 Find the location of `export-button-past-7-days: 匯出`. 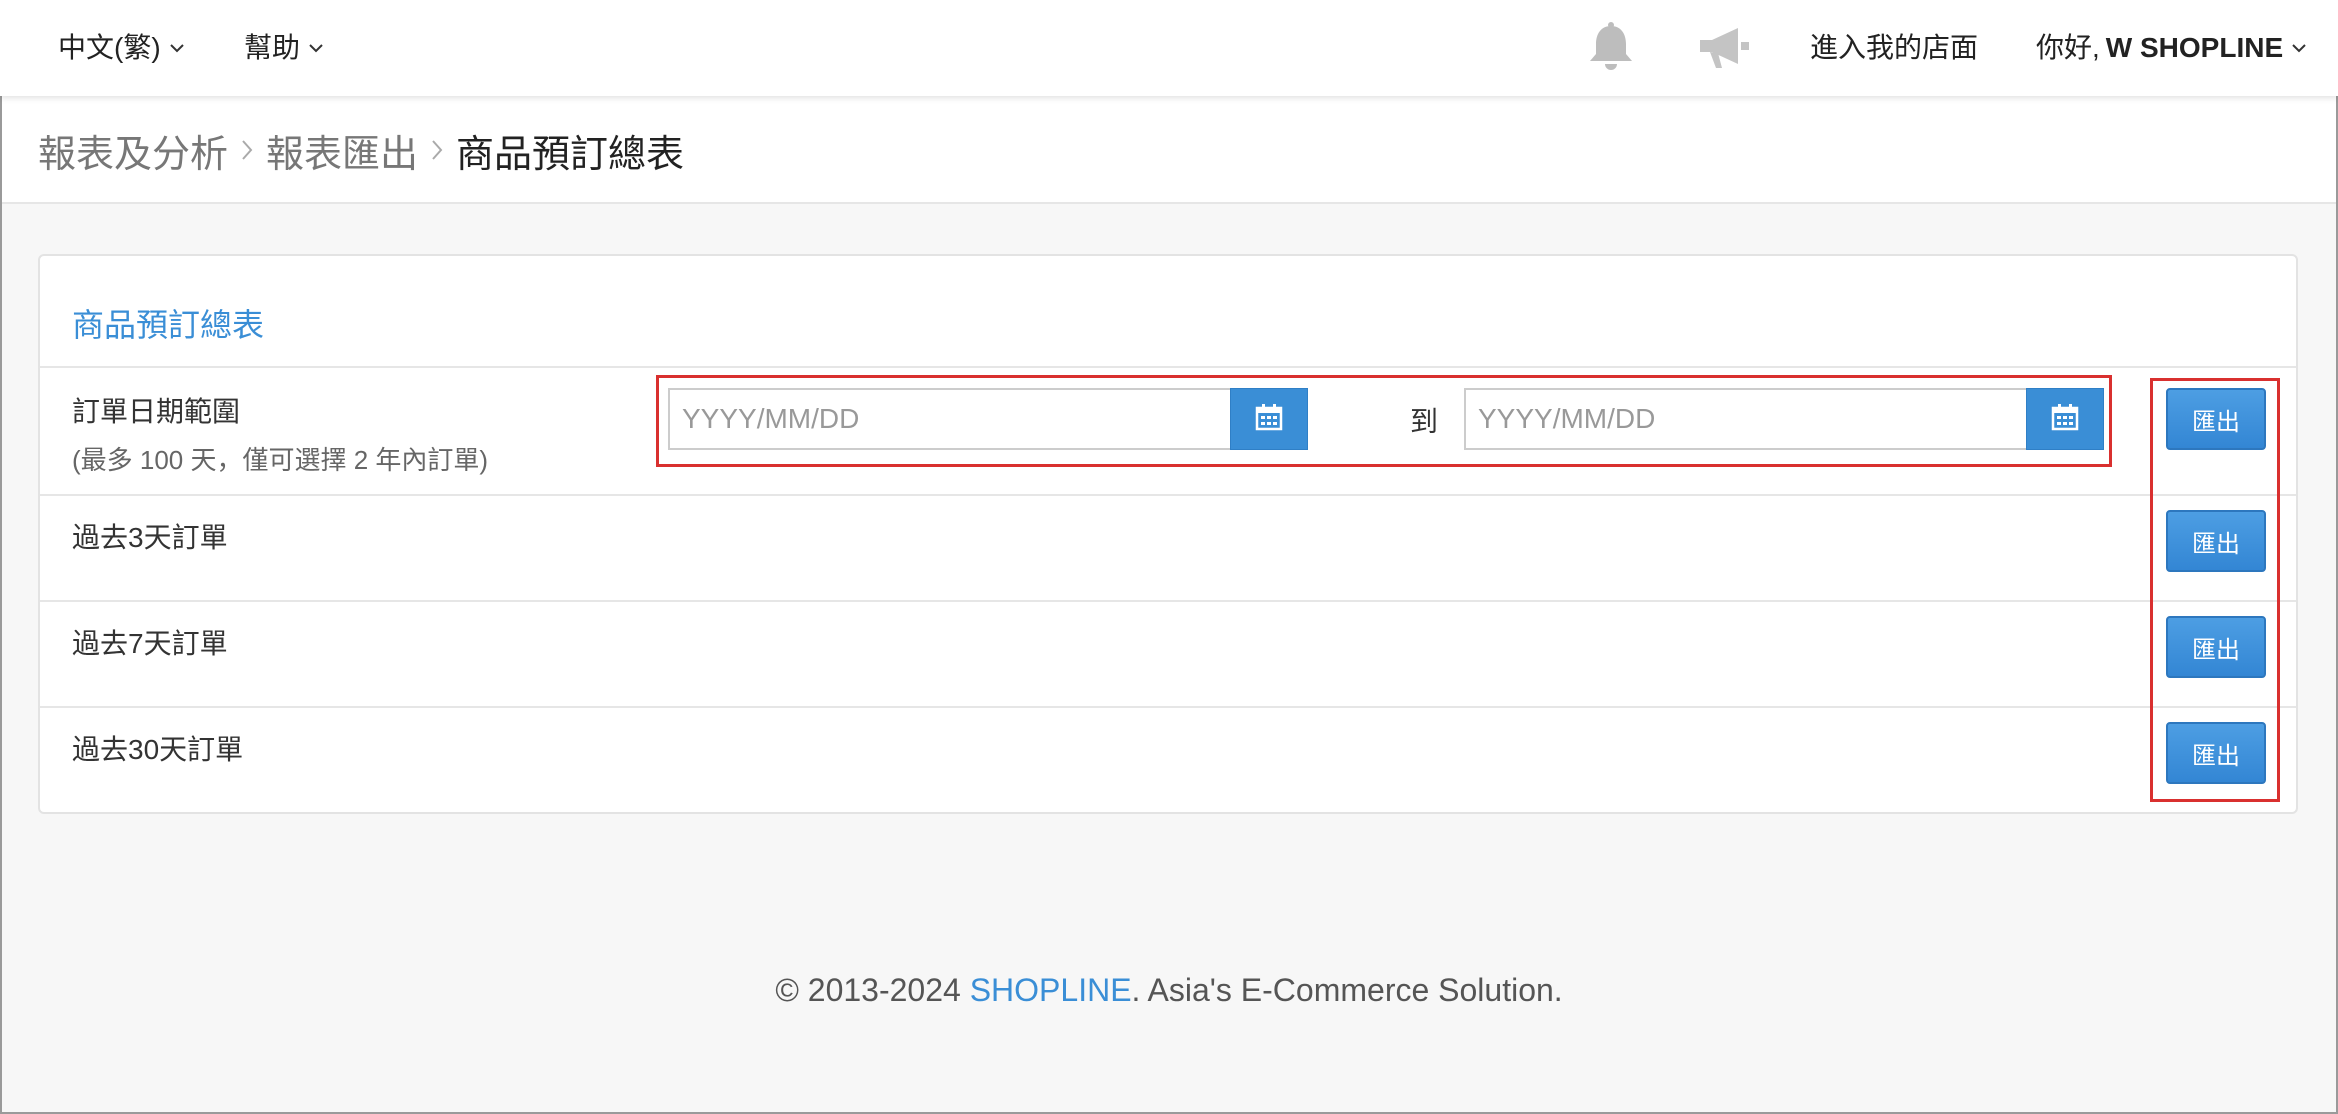

export-button-past-7-days: 匯出 is located at coordinates (2216, 647).